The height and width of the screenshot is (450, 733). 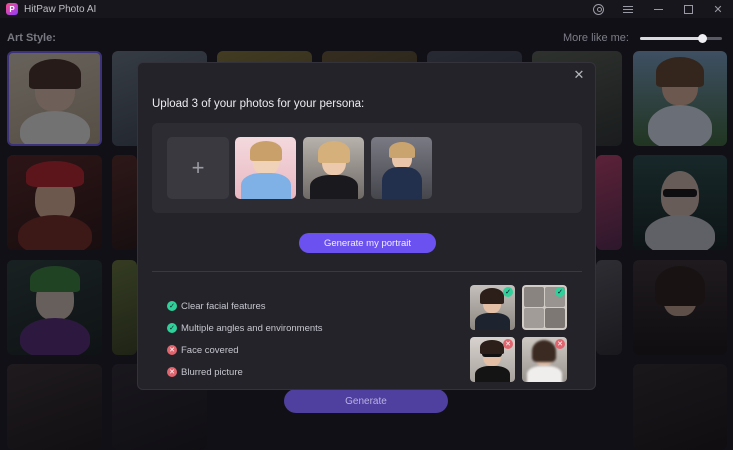 I want to click on app-title: HitPaw Photo AI, so click(x=60, y=9).